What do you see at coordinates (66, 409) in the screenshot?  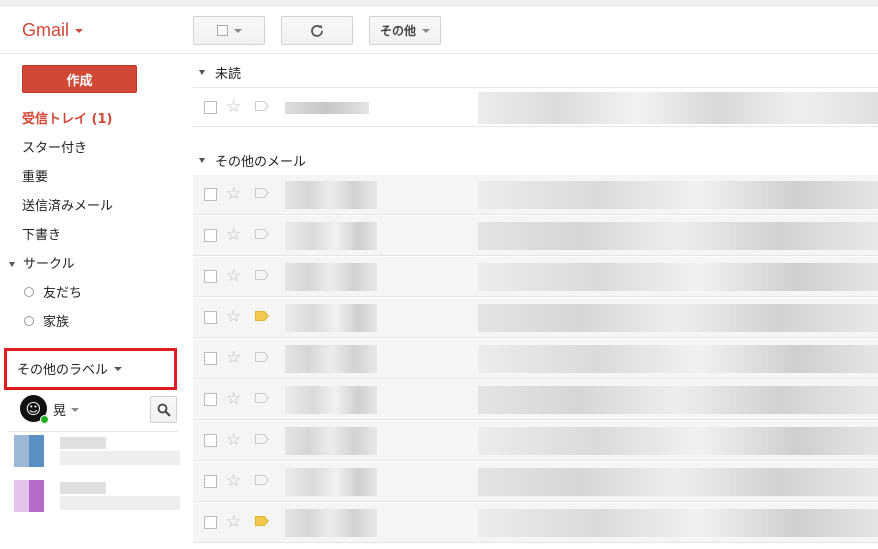 I see `chat-user-menu: 晃` at bounding box center [66, 409].